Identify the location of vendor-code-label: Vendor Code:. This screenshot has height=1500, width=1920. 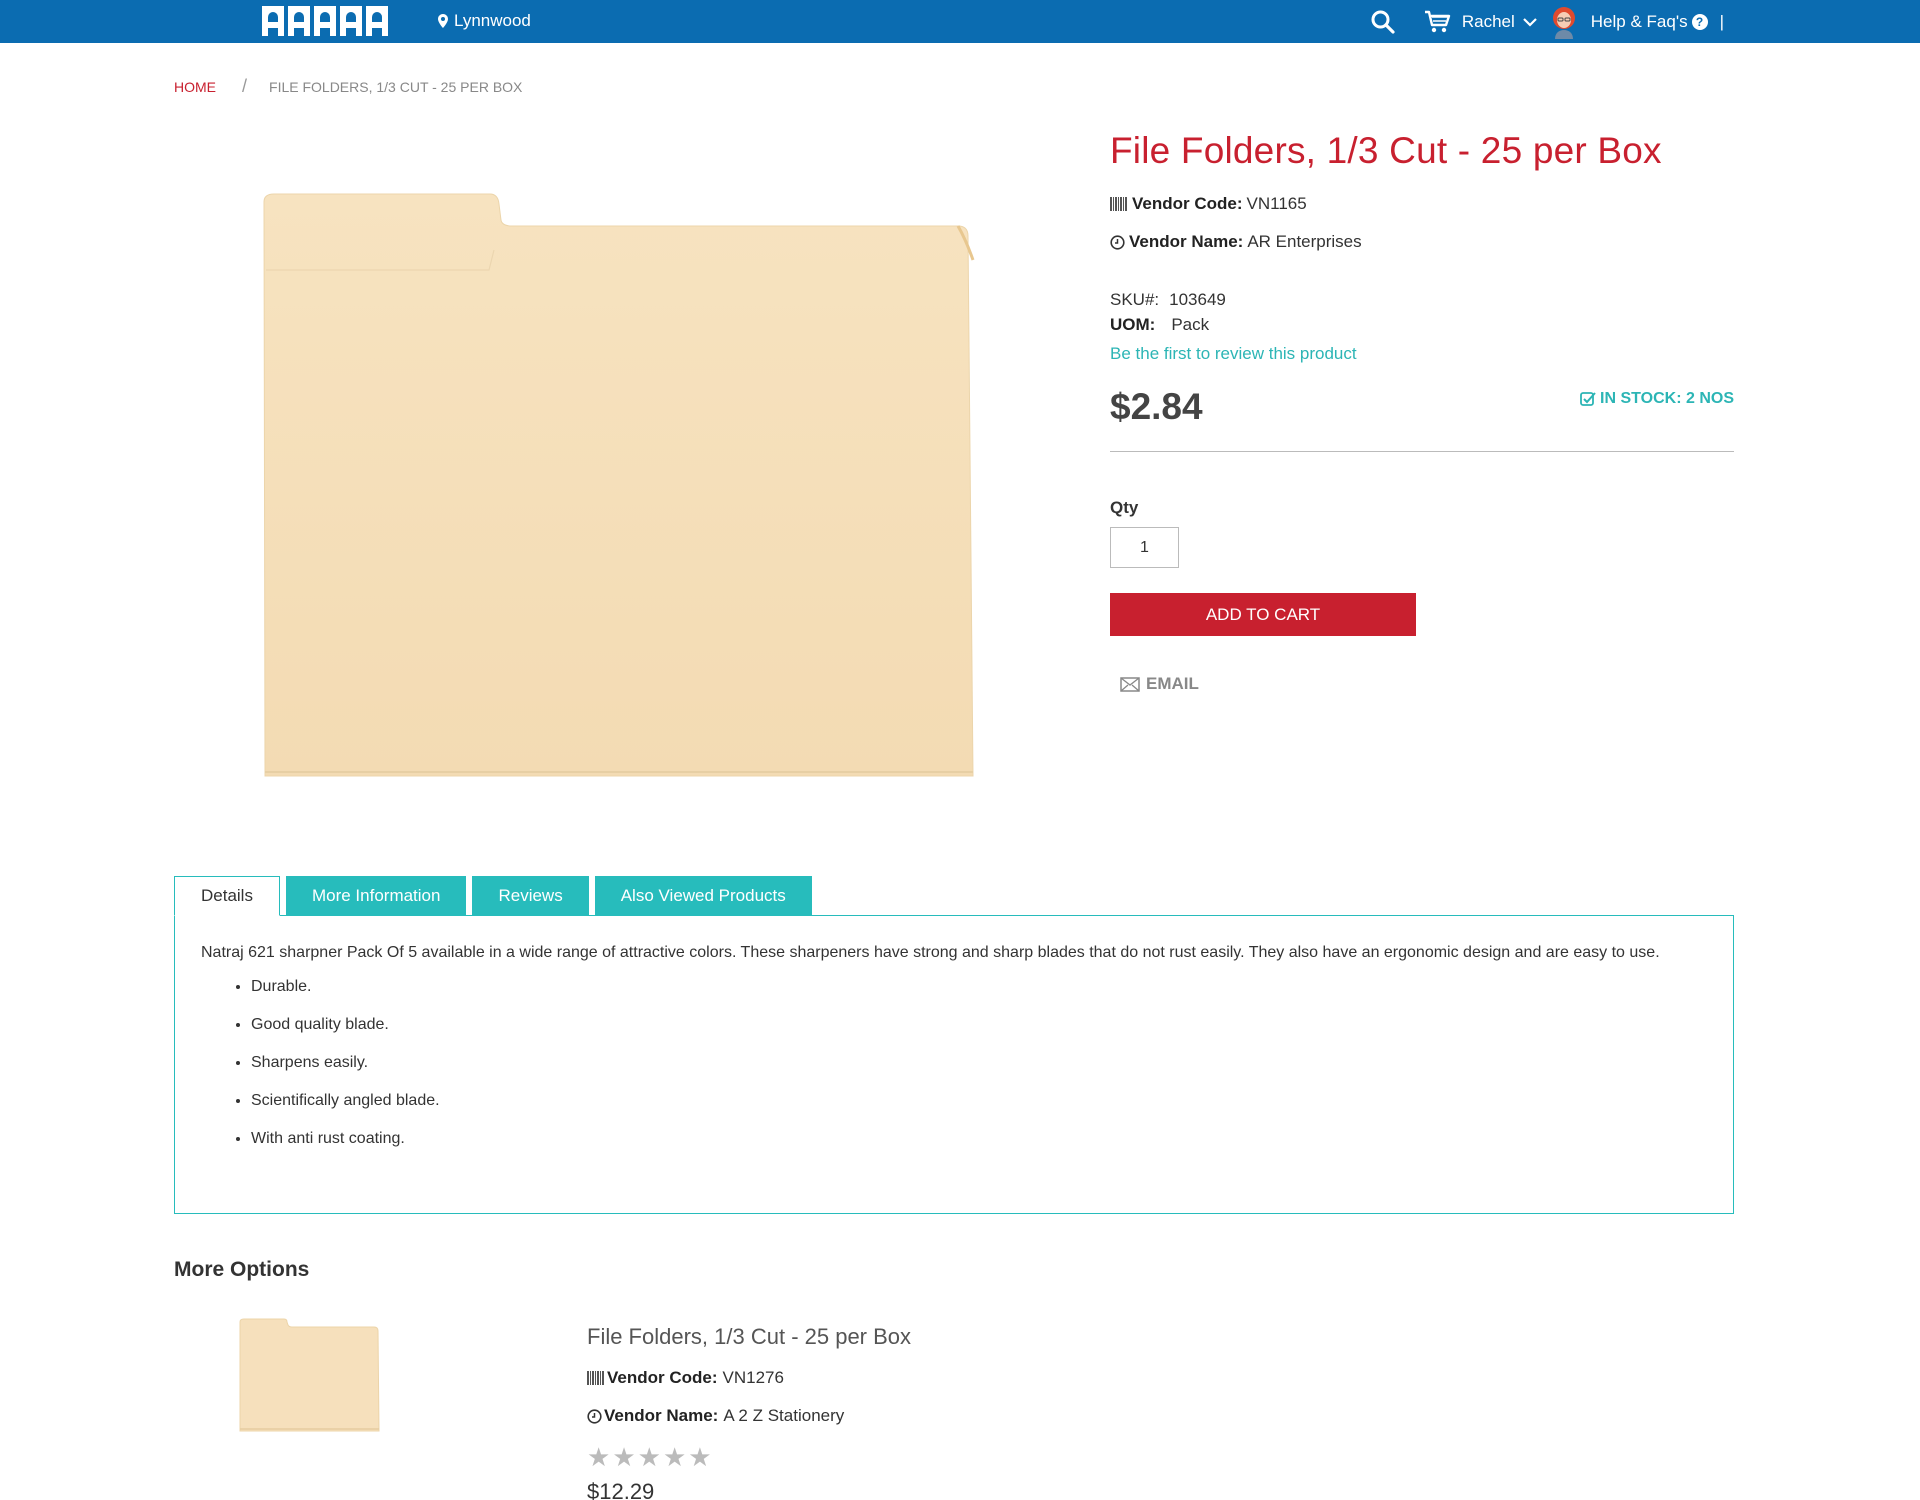
(1187, 203).